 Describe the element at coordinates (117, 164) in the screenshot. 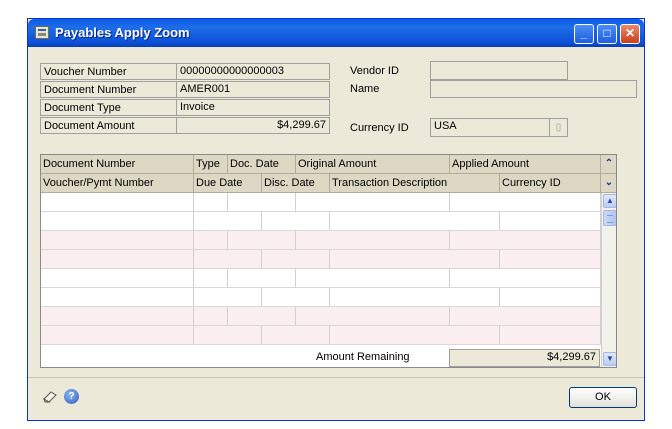

I see `col-document-number: Document Number` at that location.